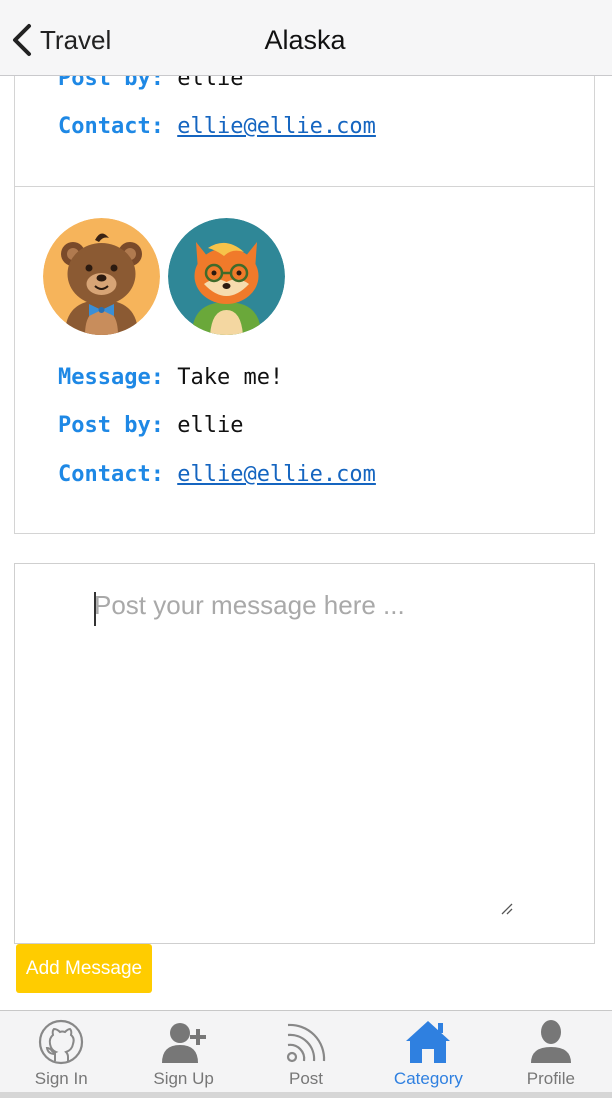 This screenshot has width=612, height=1098. What do you see at coordinates (84, 968) in the screenshot?
I see `add-message-button: Add Message` at bounding box center [84, 968].